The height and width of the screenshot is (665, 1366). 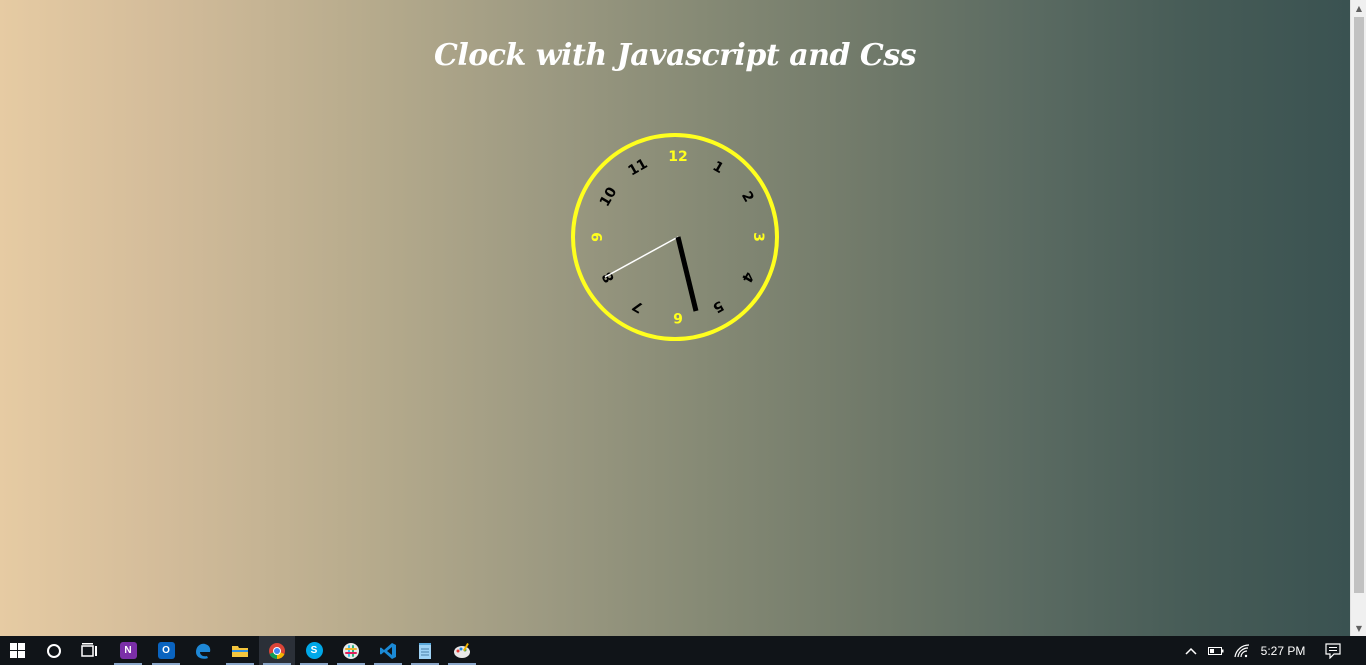 I want to click on battery-icon, so click(x=1216, y=650).